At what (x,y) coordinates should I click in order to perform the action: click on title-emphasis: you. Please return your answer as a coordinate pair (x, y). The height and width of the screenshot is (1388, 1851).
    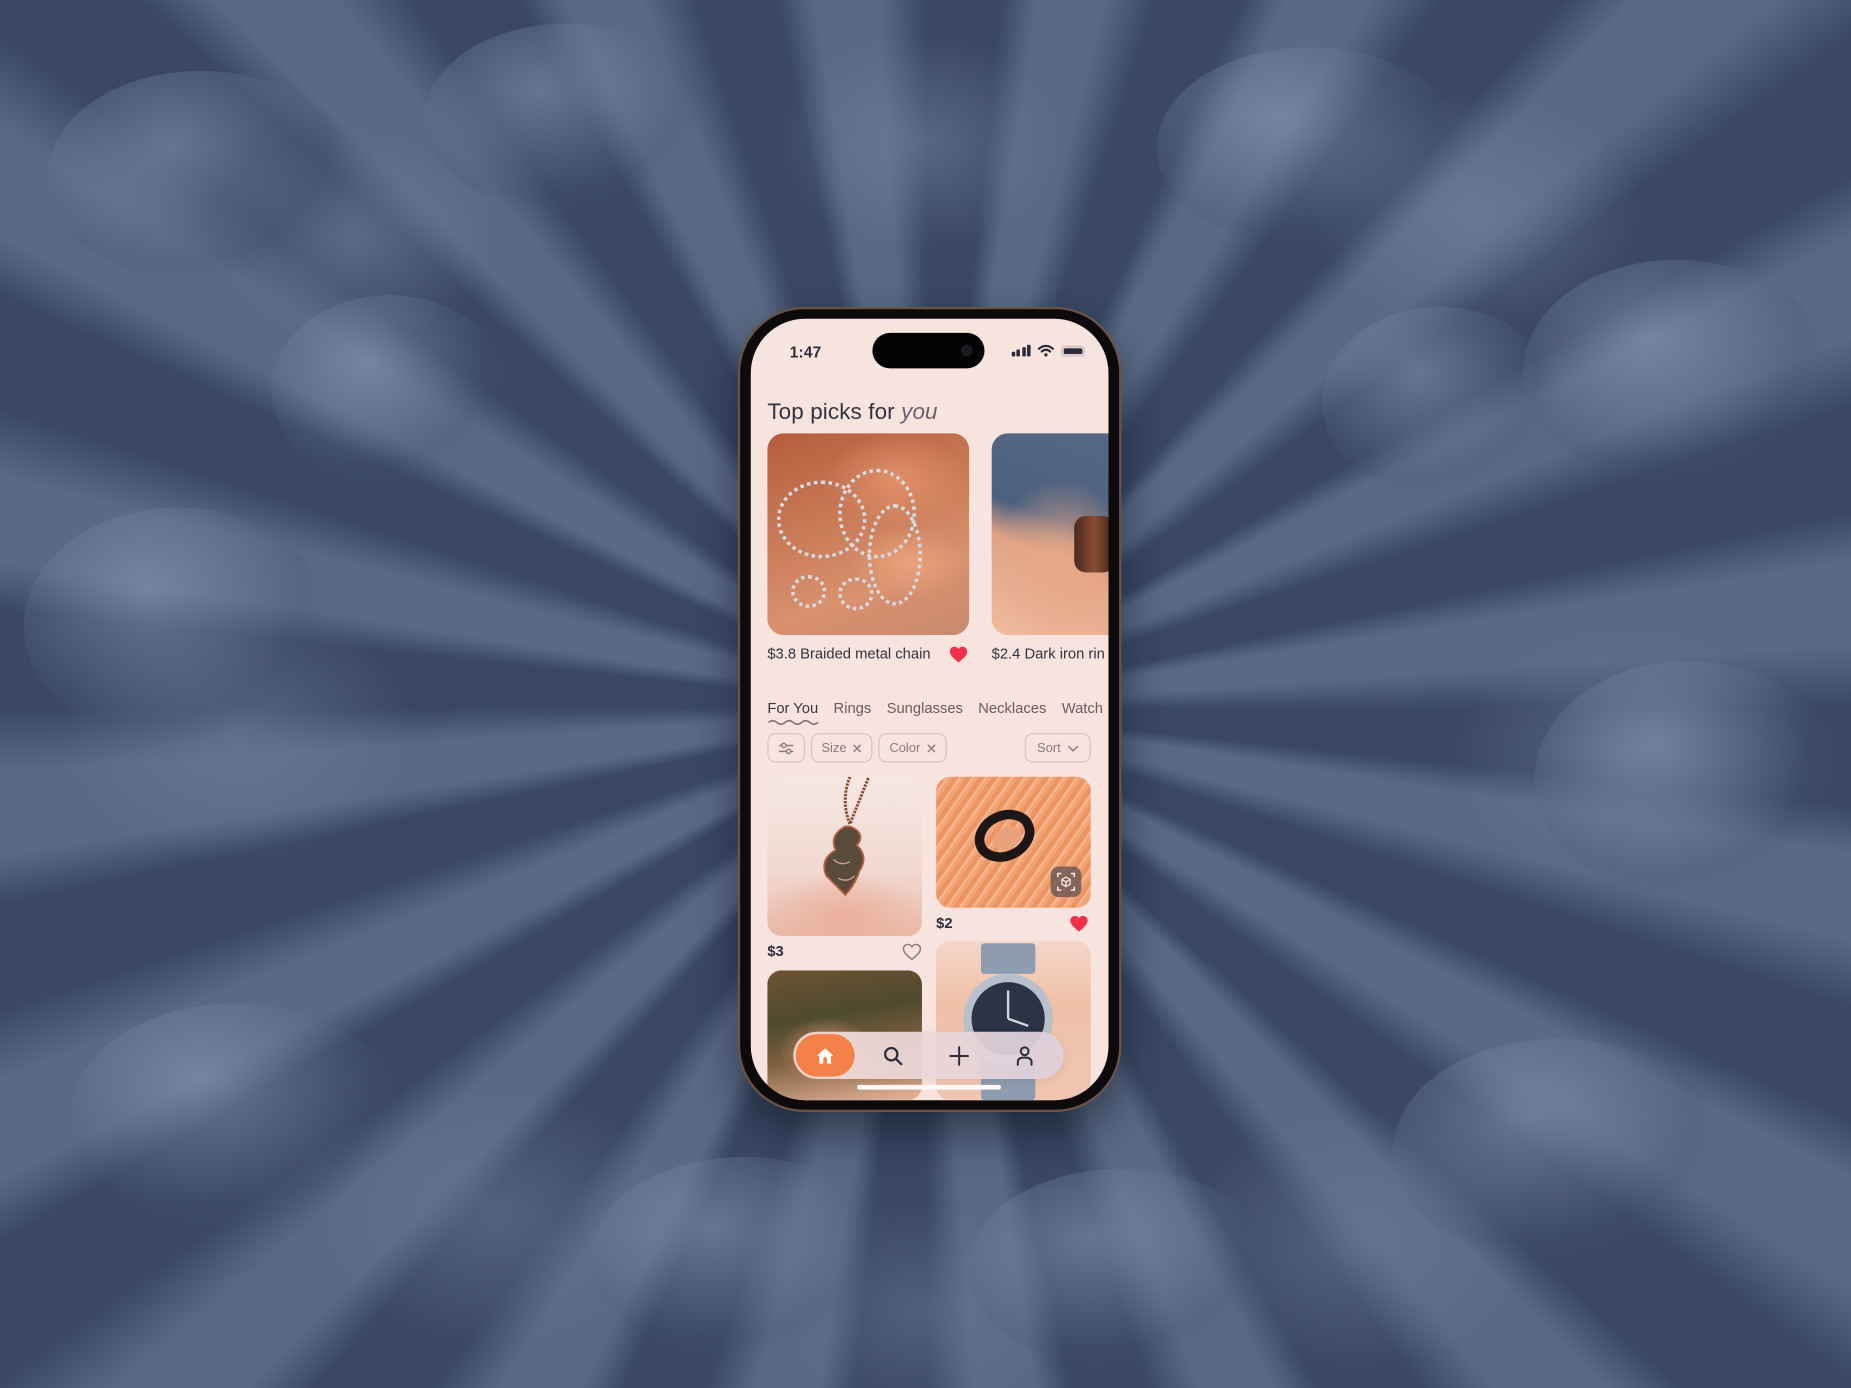
    Looking at the image, I should click on (919, 412).